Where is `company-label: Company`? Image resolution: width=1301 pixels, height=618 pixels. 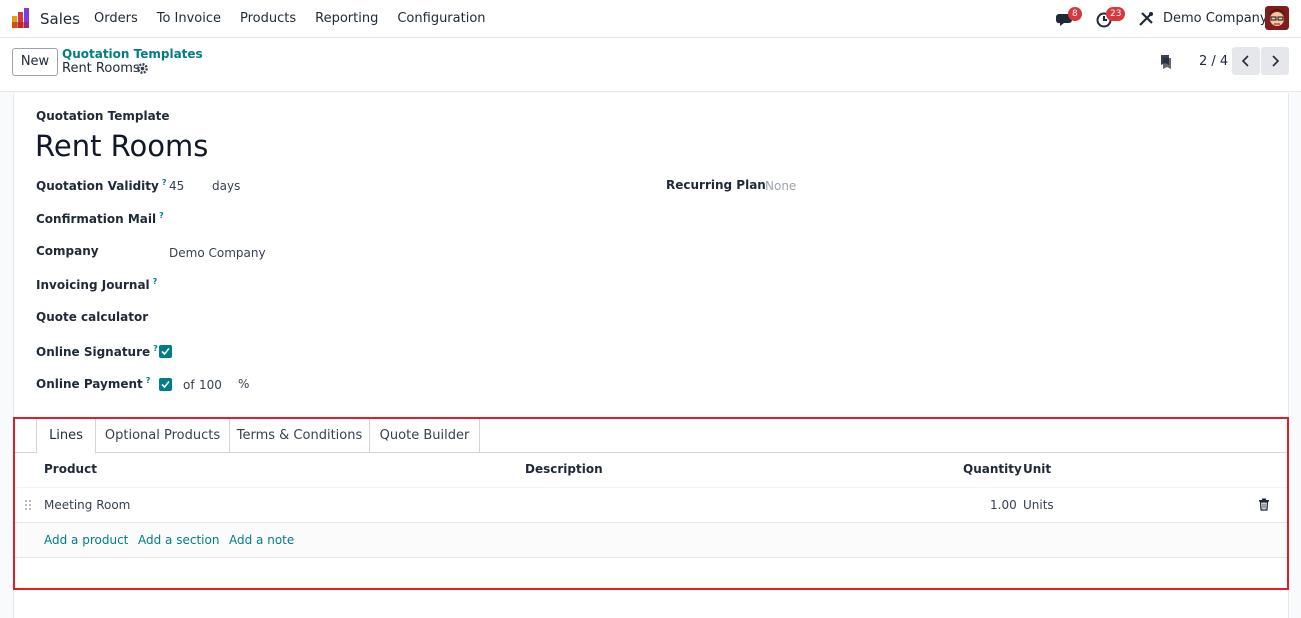 company-label: Company is located at coordinates (67, 251).